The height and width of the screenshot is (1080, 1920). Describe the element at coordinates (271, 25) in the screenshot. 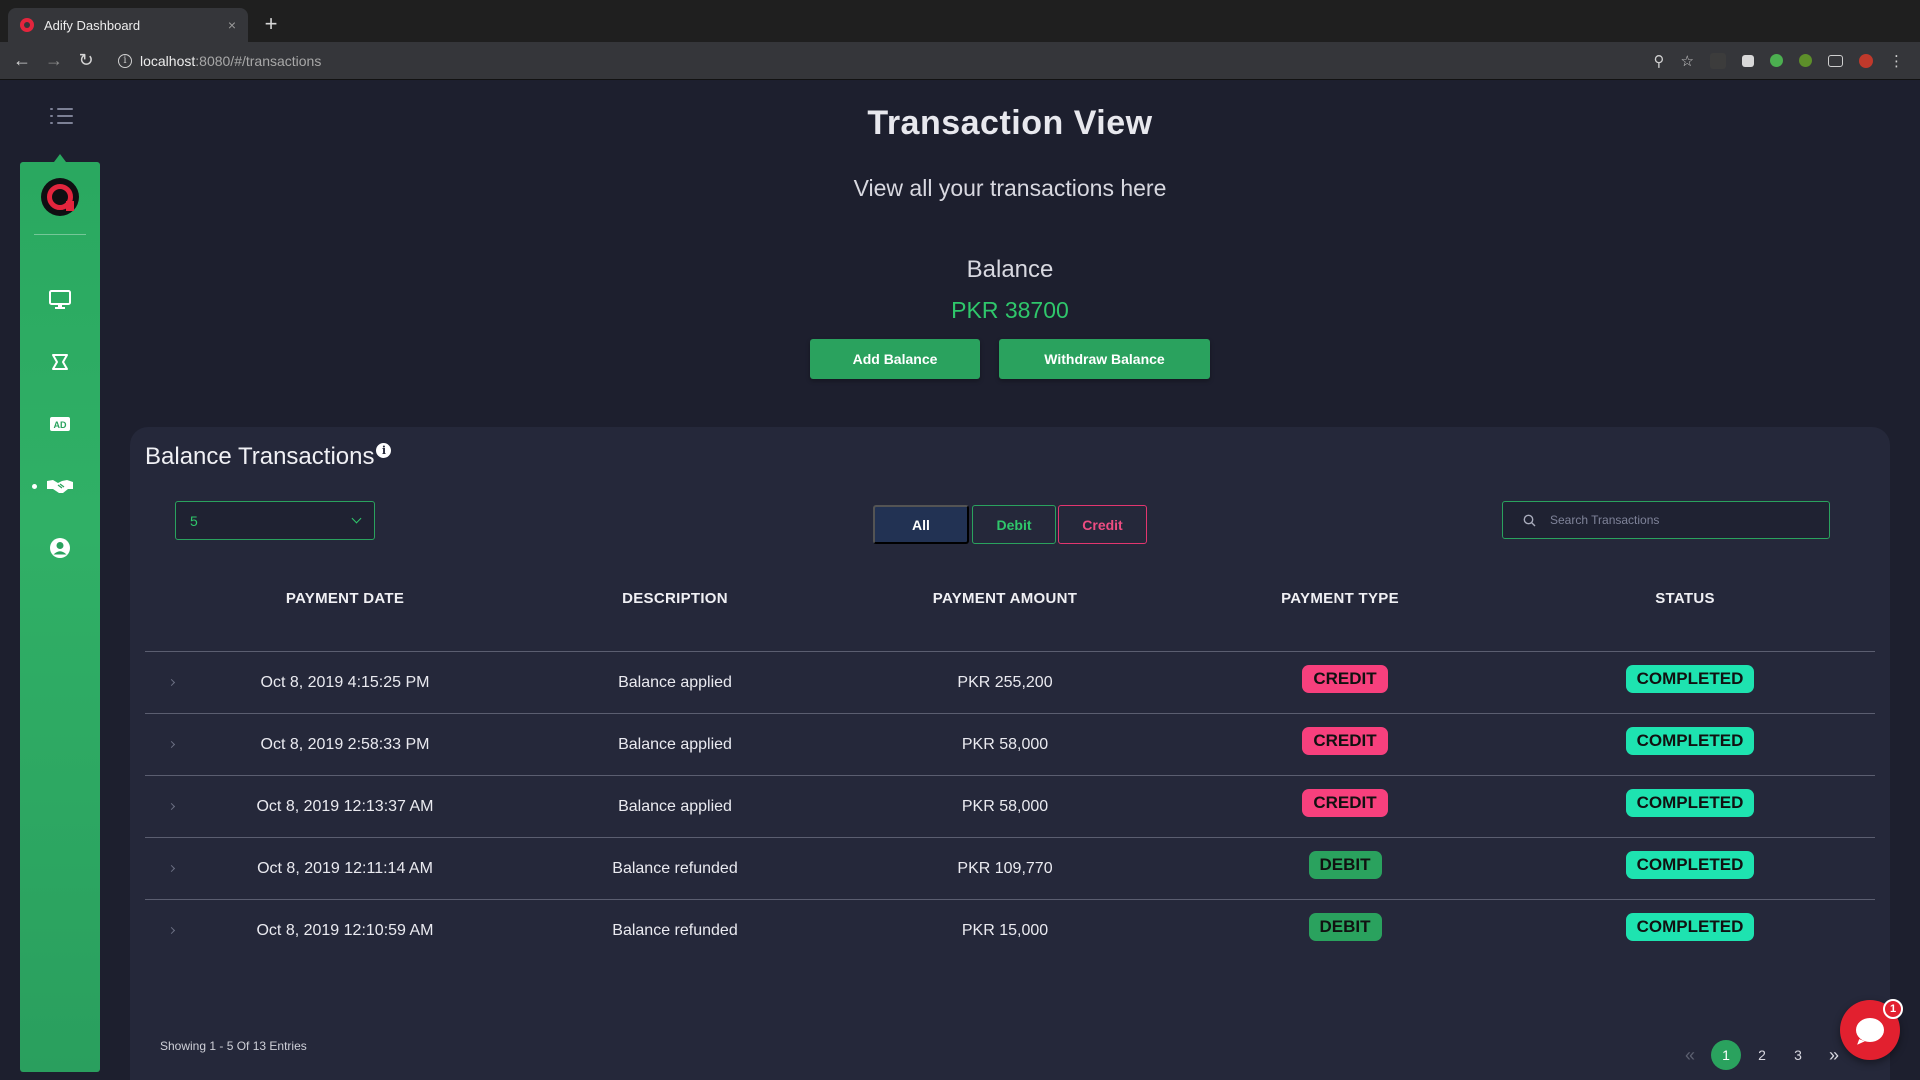

I see `new-tab-button: +` at that location.